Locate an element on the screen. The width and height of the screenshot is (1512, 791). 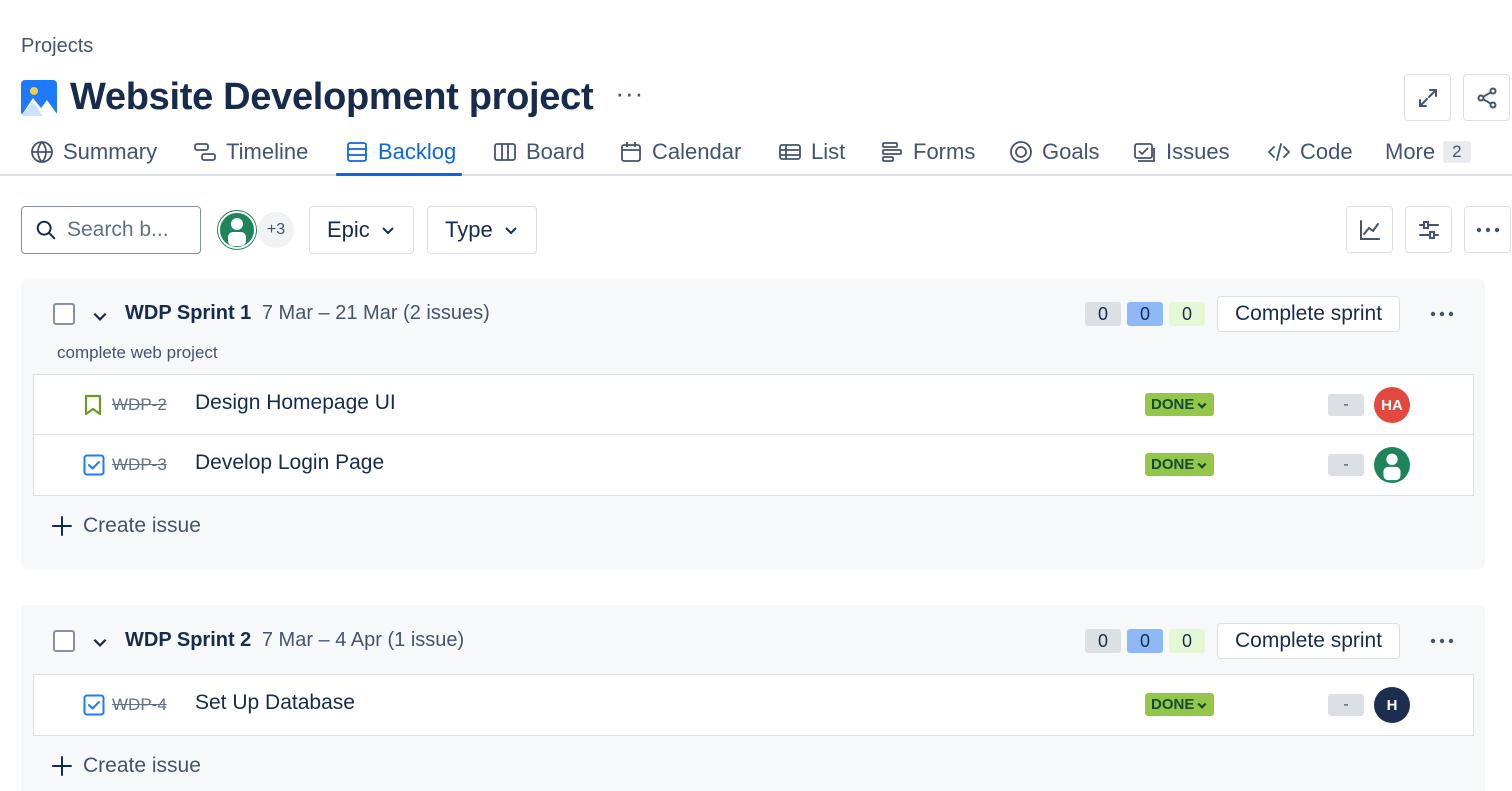
tab-list: List is located at coordinates (811, 152).